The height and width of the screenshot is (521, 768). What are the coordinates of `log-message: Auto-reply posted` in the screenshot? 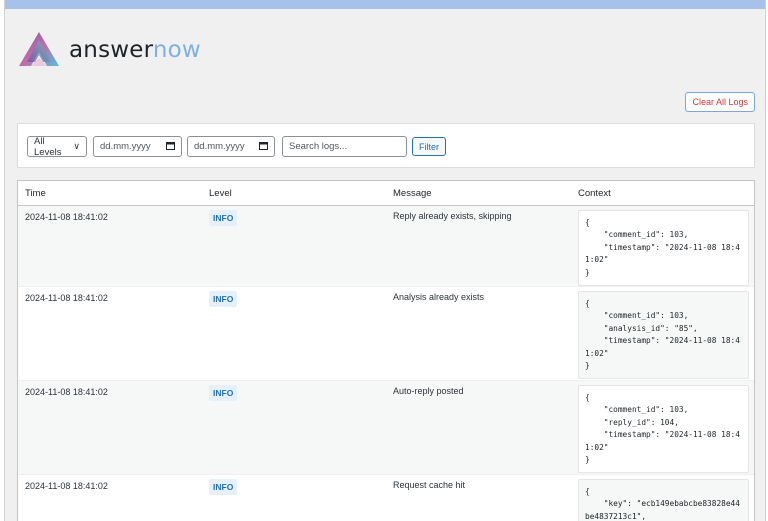 It's located at (428, 391).